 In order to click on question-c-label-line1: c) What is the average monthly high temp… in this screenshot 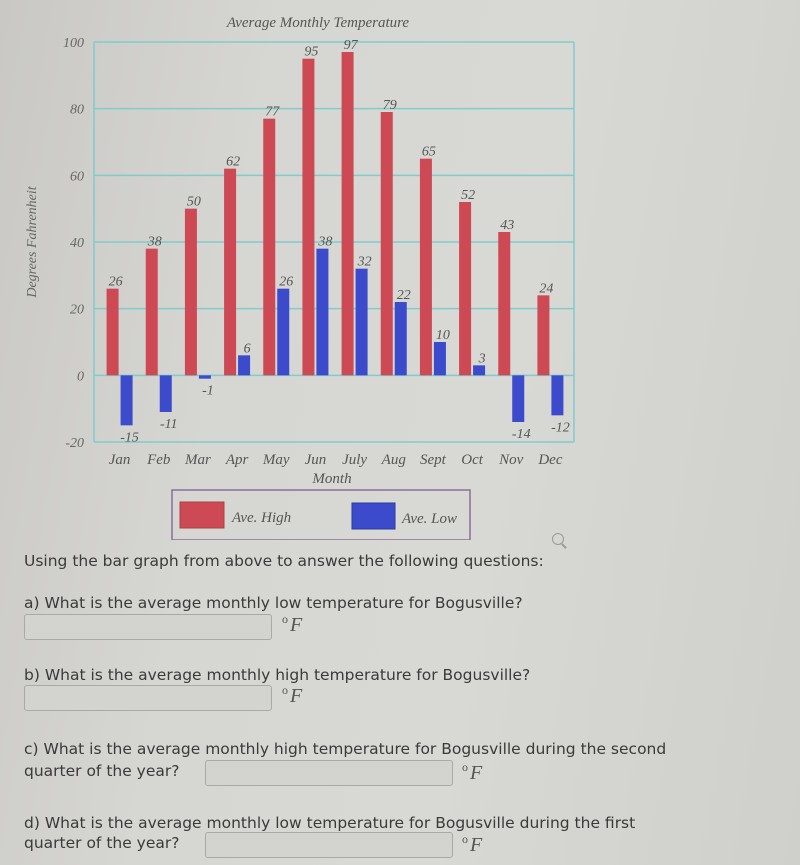, I will do `click(345, 749)`.